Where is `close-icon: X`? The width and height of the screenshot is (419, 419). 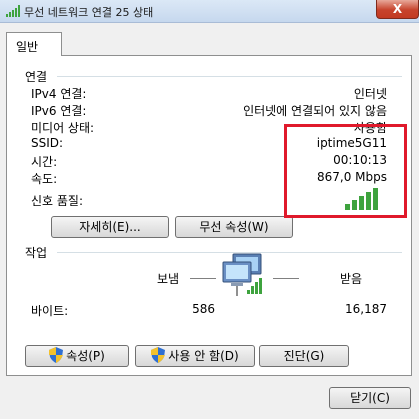
close-icon: X is located at coordinates (397, 9).